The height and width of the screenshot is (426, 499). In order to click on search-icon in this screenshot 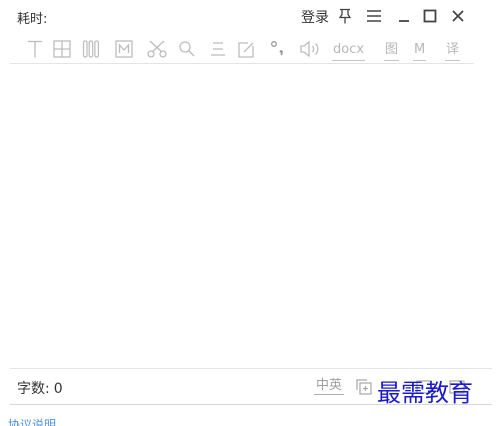, I will do `click(187, 49)`.